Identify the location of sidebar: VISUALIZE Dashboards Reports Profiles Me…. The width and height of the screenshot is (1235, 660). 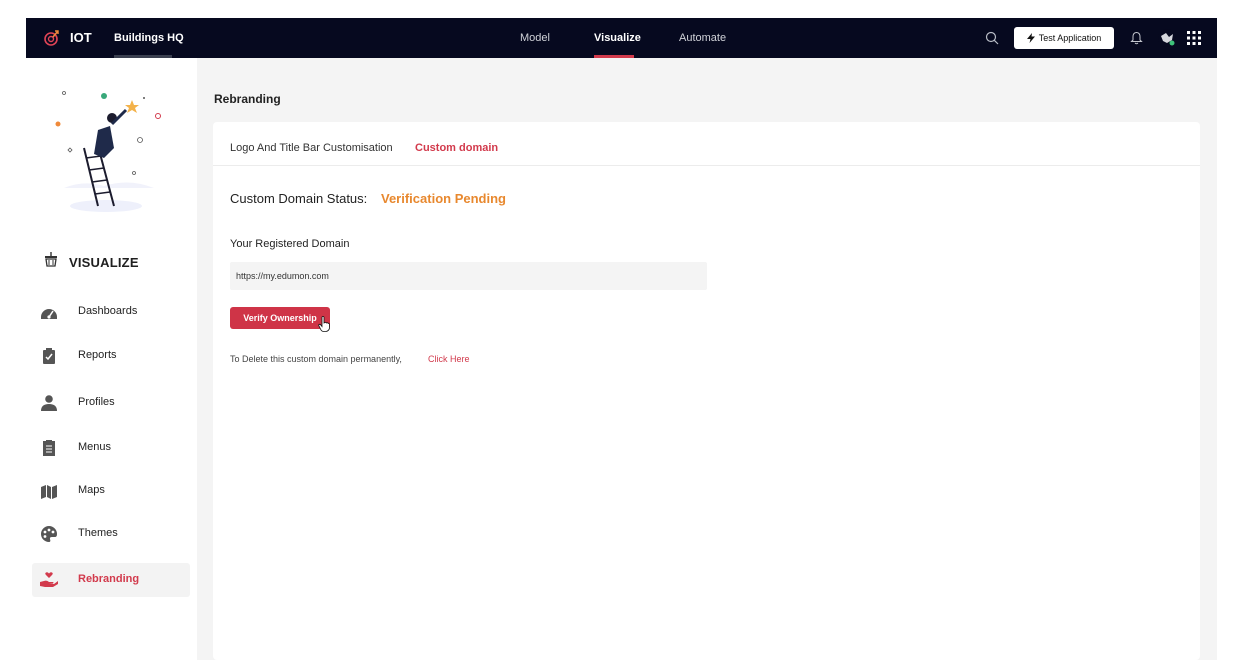
(111, 359).